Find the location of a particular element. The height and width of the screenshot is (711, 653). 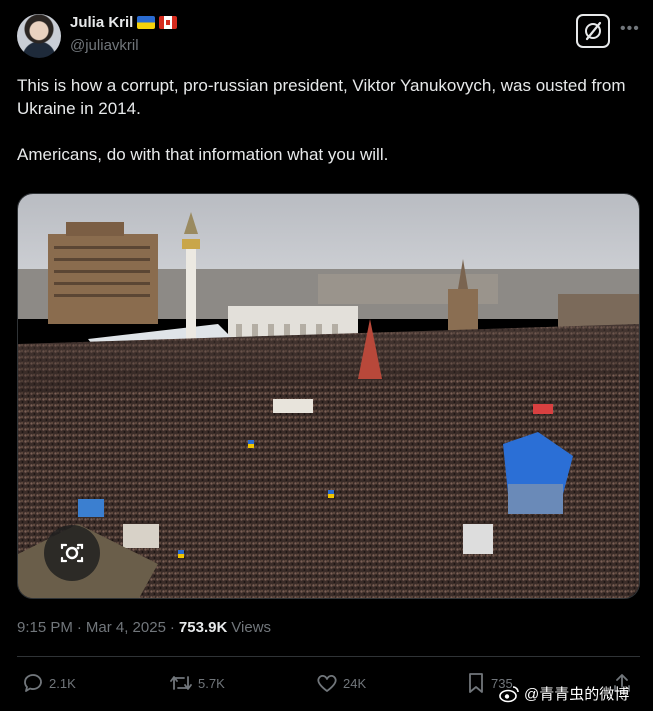

weibo-watermark: @青青虫的微博 is located at coordinates (563, 693).